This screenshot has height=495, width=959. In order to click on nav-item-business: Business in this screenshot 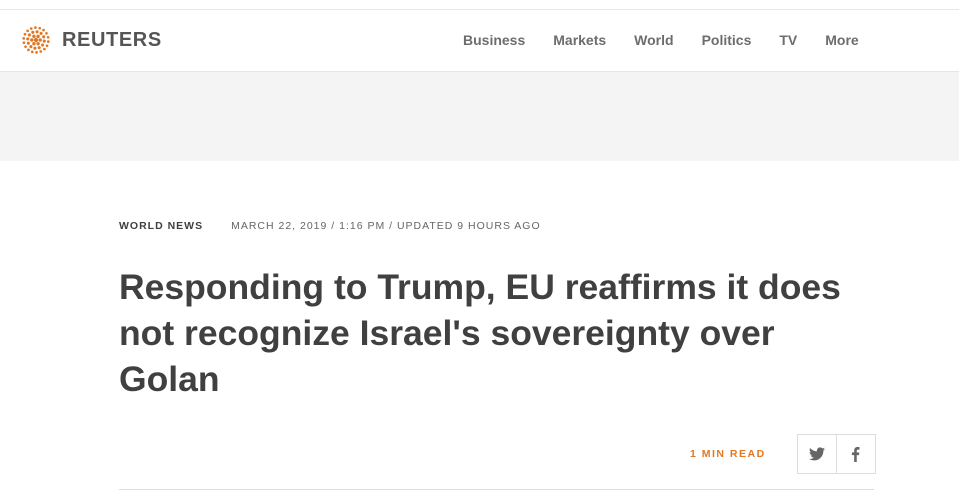, I will do `click(494, 40)`.